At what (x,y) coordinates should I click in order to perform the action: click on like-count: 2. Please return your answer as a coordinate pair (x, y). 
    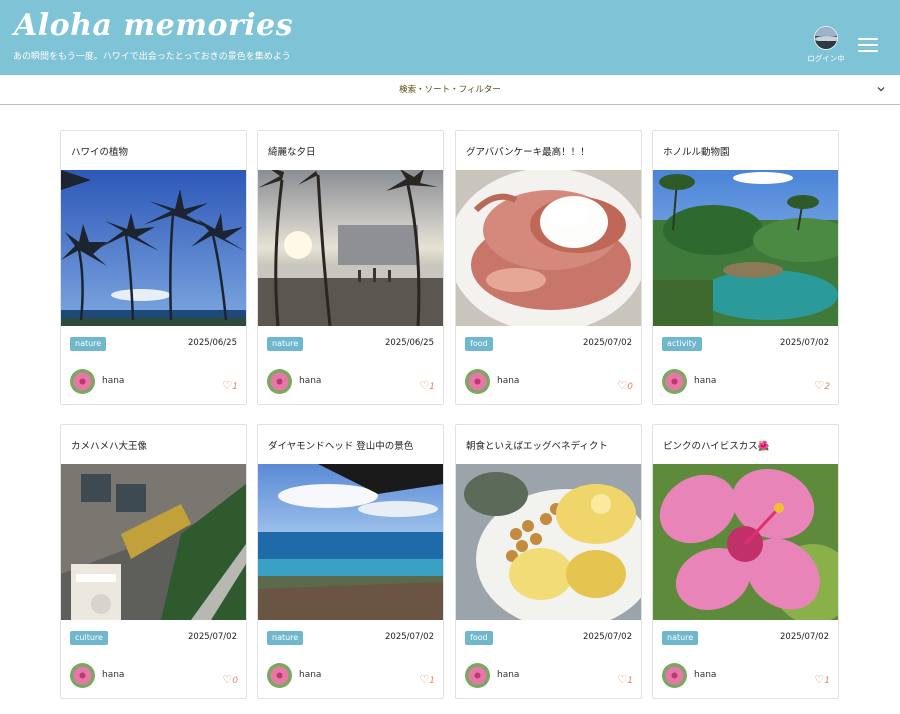
    Looking at the image, I should click on (827, 387).